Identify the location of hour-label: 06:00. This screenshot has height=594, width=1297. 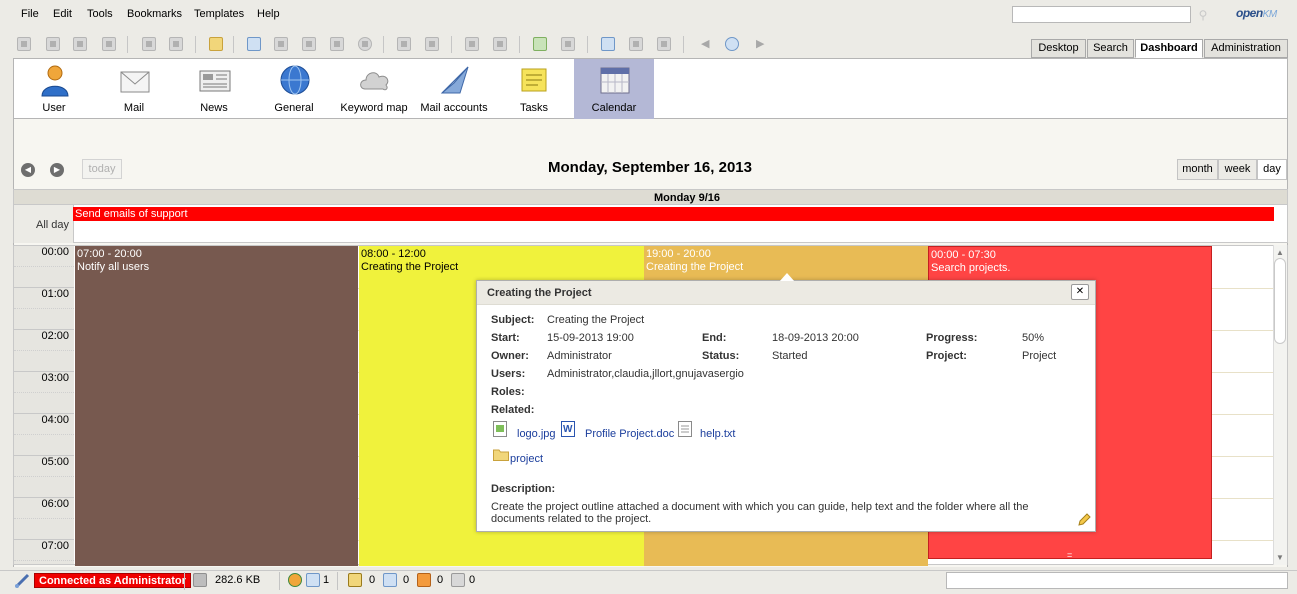
(44, 519).